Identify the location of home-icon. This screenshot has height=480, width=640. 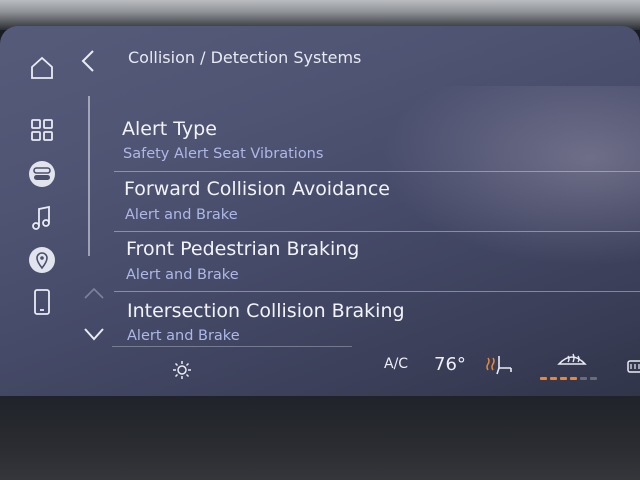
(42, 67).